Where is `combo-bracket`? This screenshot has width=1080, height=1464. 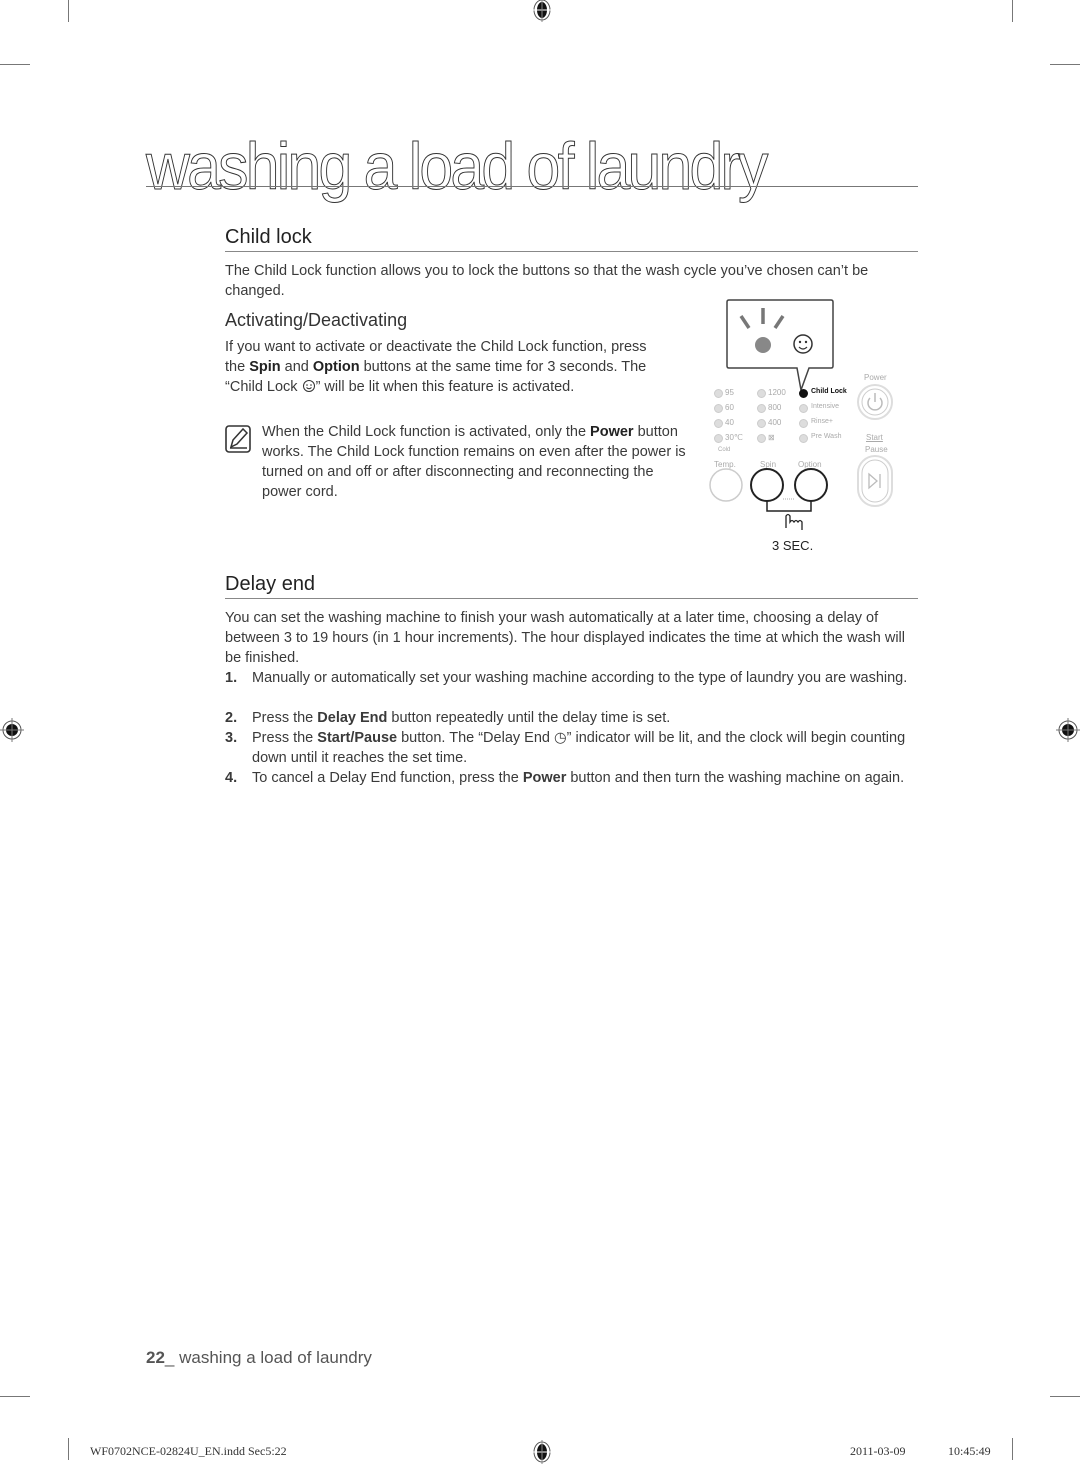 combo-bracket is located at coordinates (789, 506).